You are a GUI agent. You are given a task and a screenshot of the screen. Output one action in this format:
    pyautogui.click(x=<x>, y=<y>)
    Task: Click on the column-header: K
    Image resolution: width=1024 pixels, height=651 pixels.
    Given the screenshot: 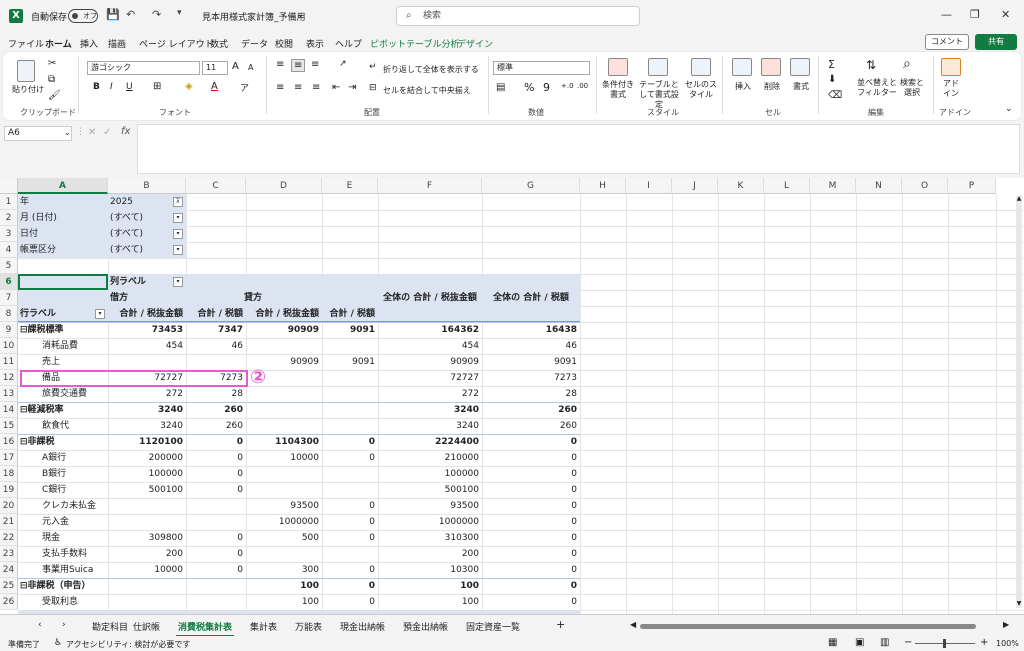 What is the action you would take?
    pyautogui.click(x=741, y=186)
    